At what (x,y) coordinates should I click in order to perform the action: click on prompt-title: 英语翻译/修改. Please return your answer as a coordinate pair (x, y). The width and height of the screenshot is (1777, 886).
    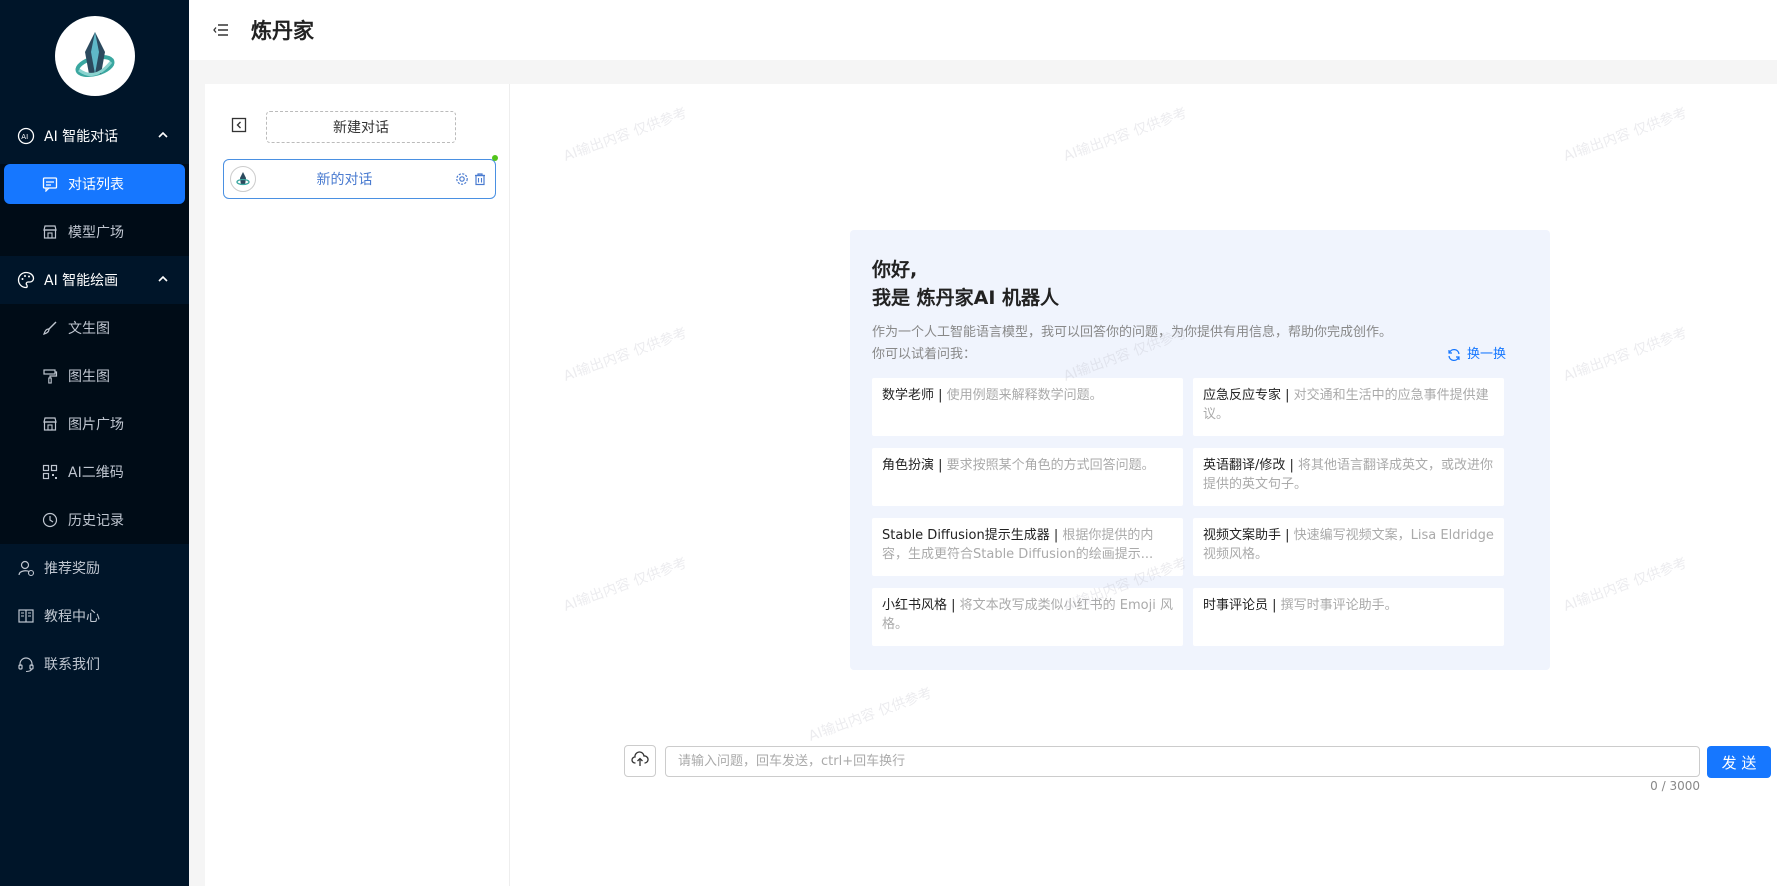
    Looking at the image, I should click on (1244, 465).